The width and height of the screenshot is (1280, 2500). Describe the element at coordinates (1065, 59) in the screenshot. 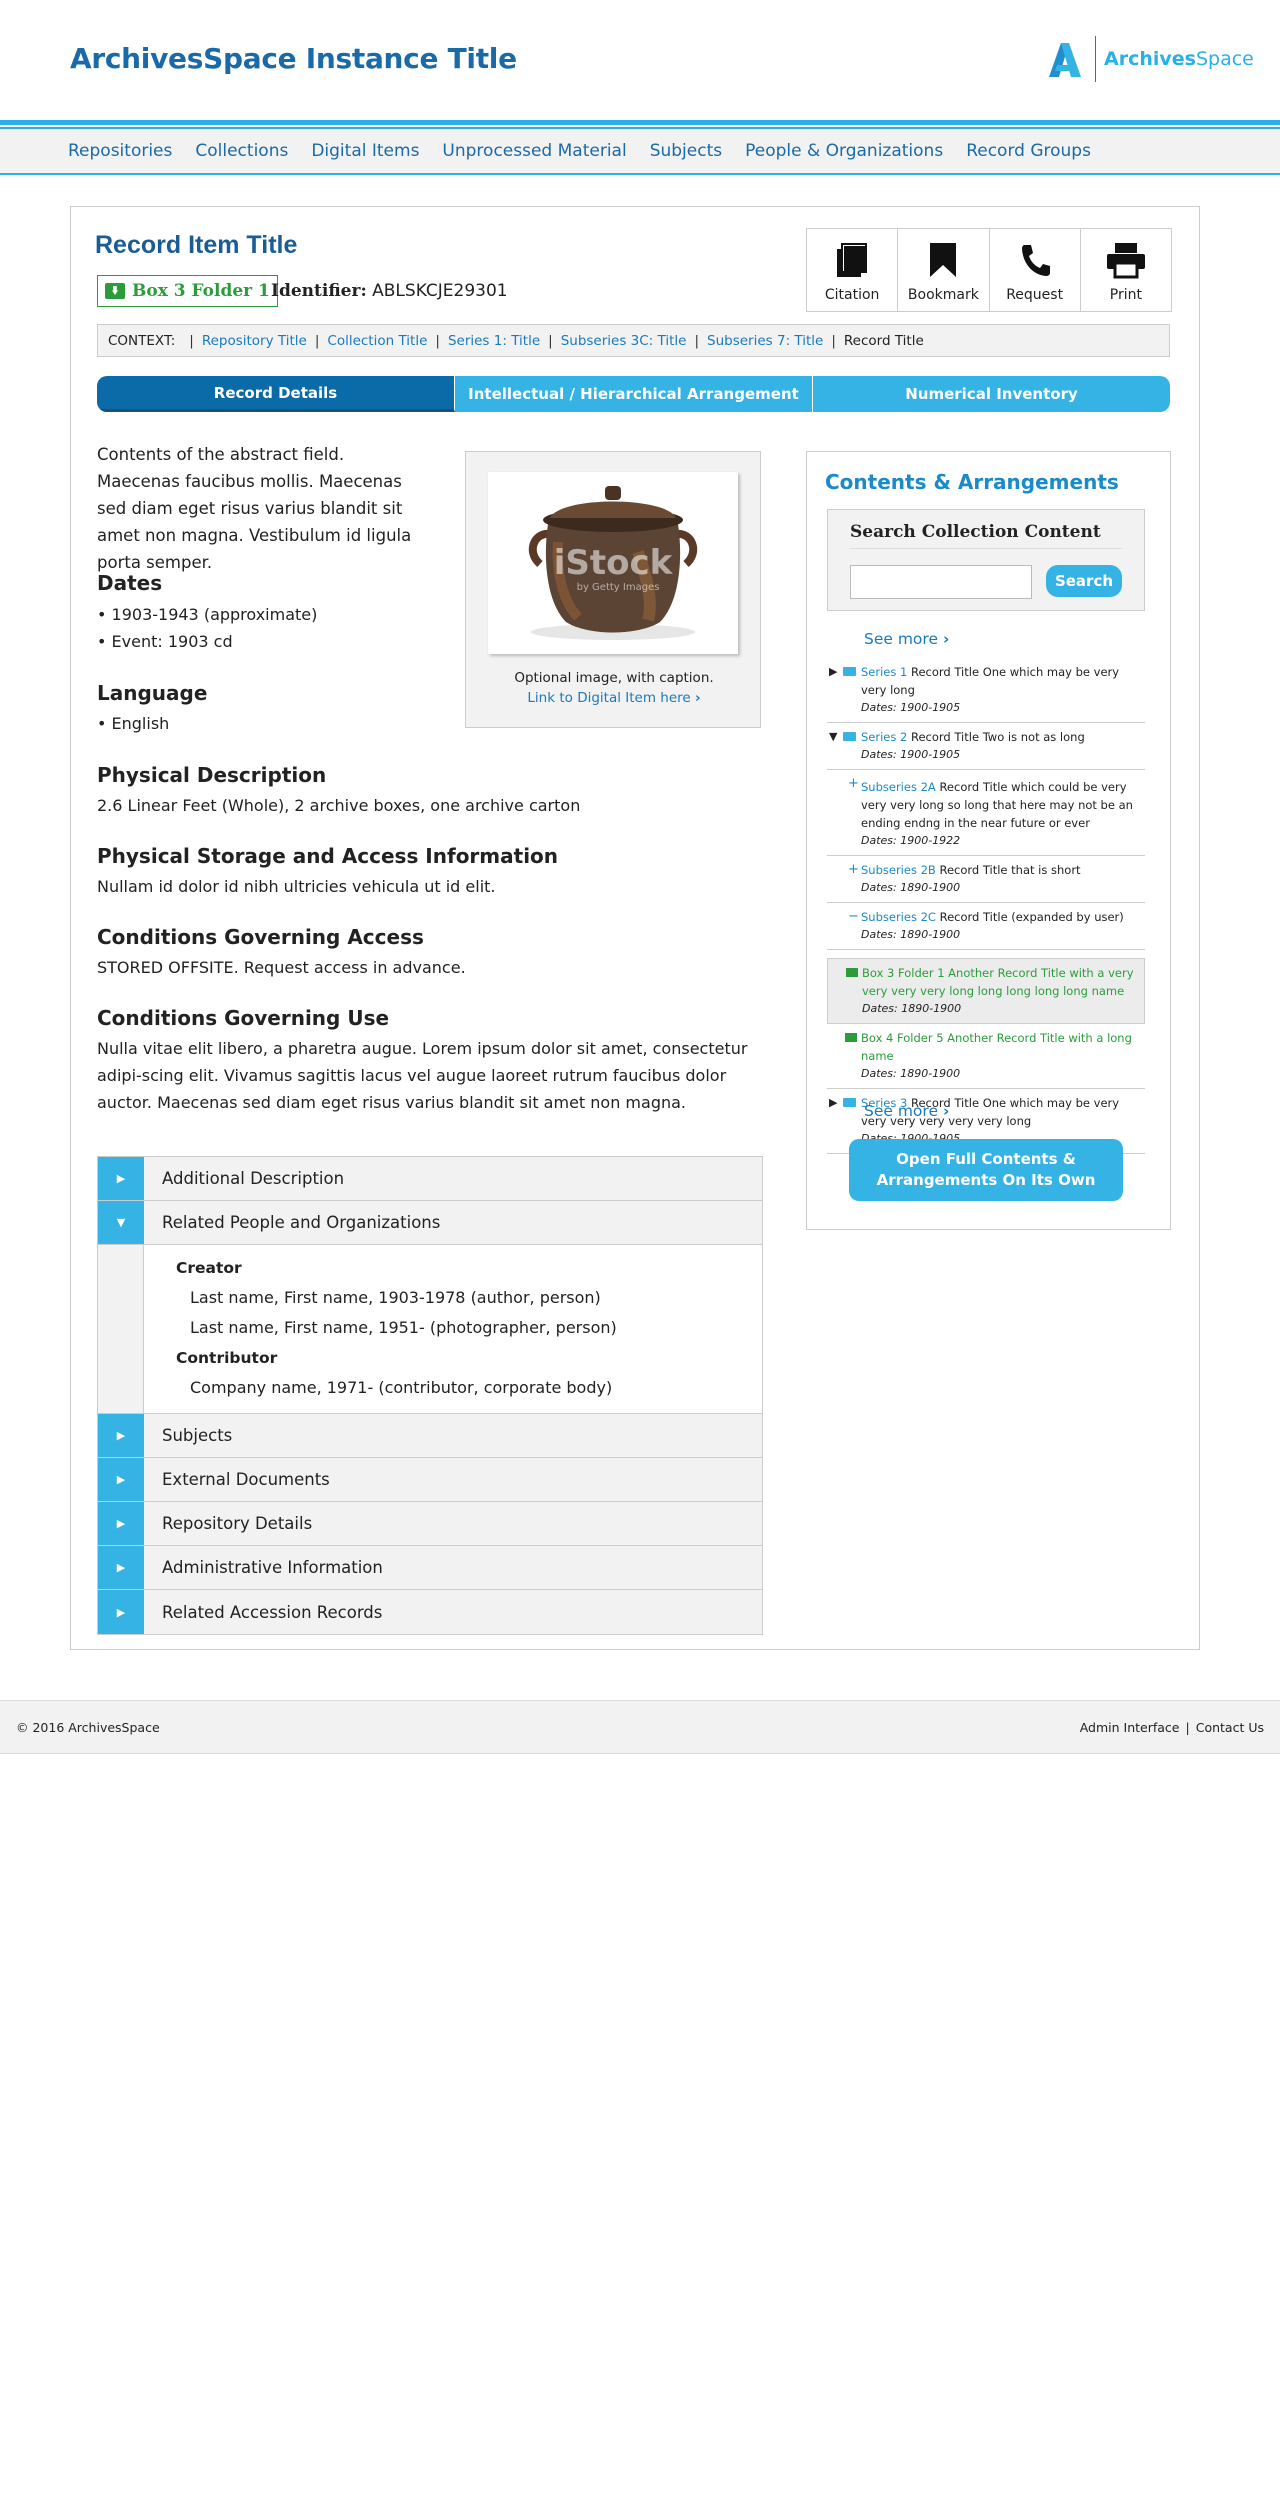

I see `logo-a-icon` at that location.